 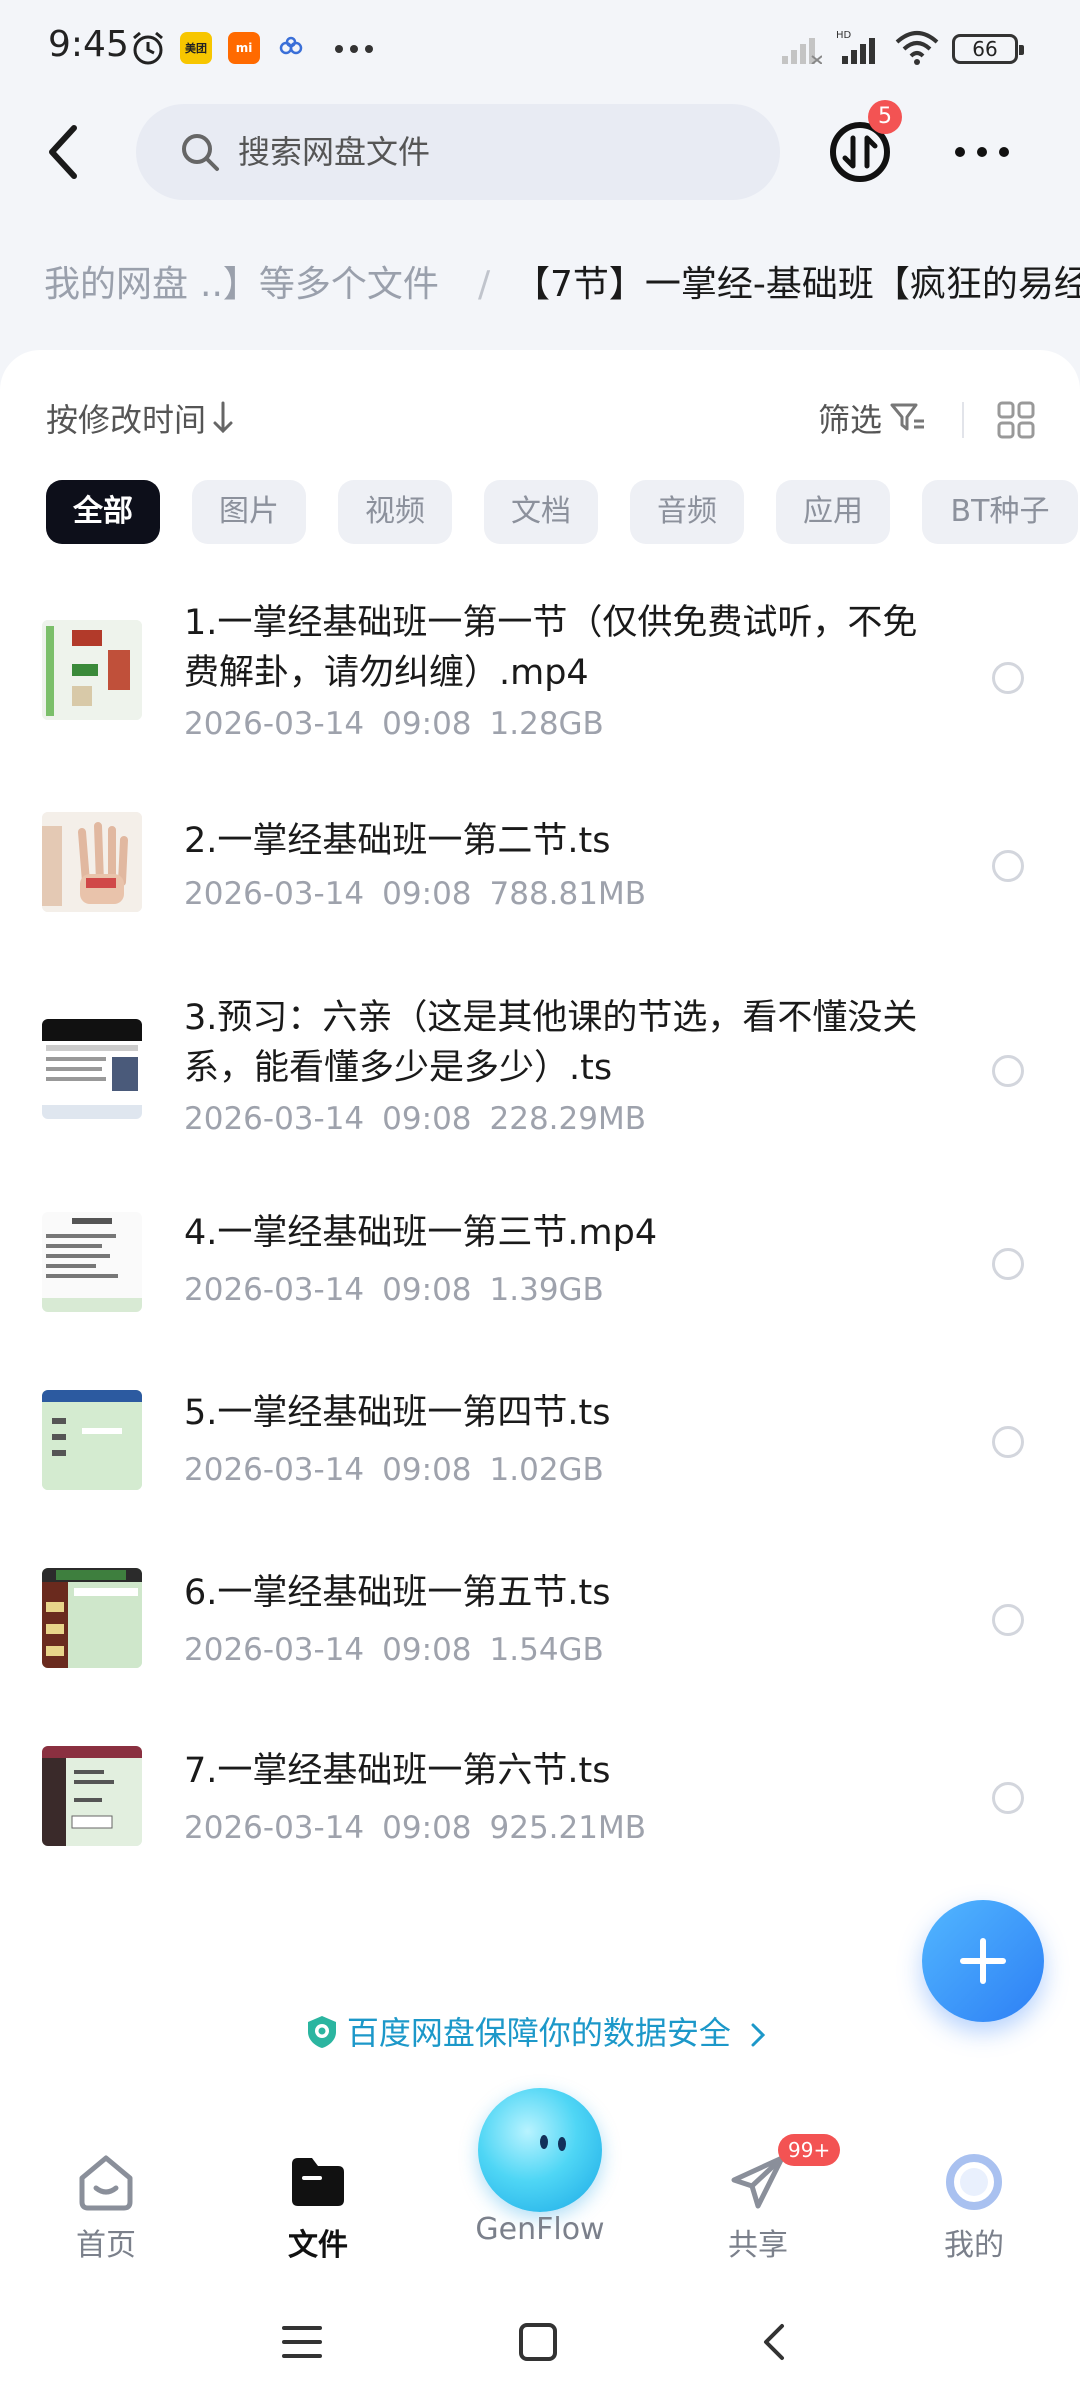 What do you see at coordinates (758, 2245) in the screenshot?
I see `nav-share-label: 共享` at bounding box center [758, 2245].